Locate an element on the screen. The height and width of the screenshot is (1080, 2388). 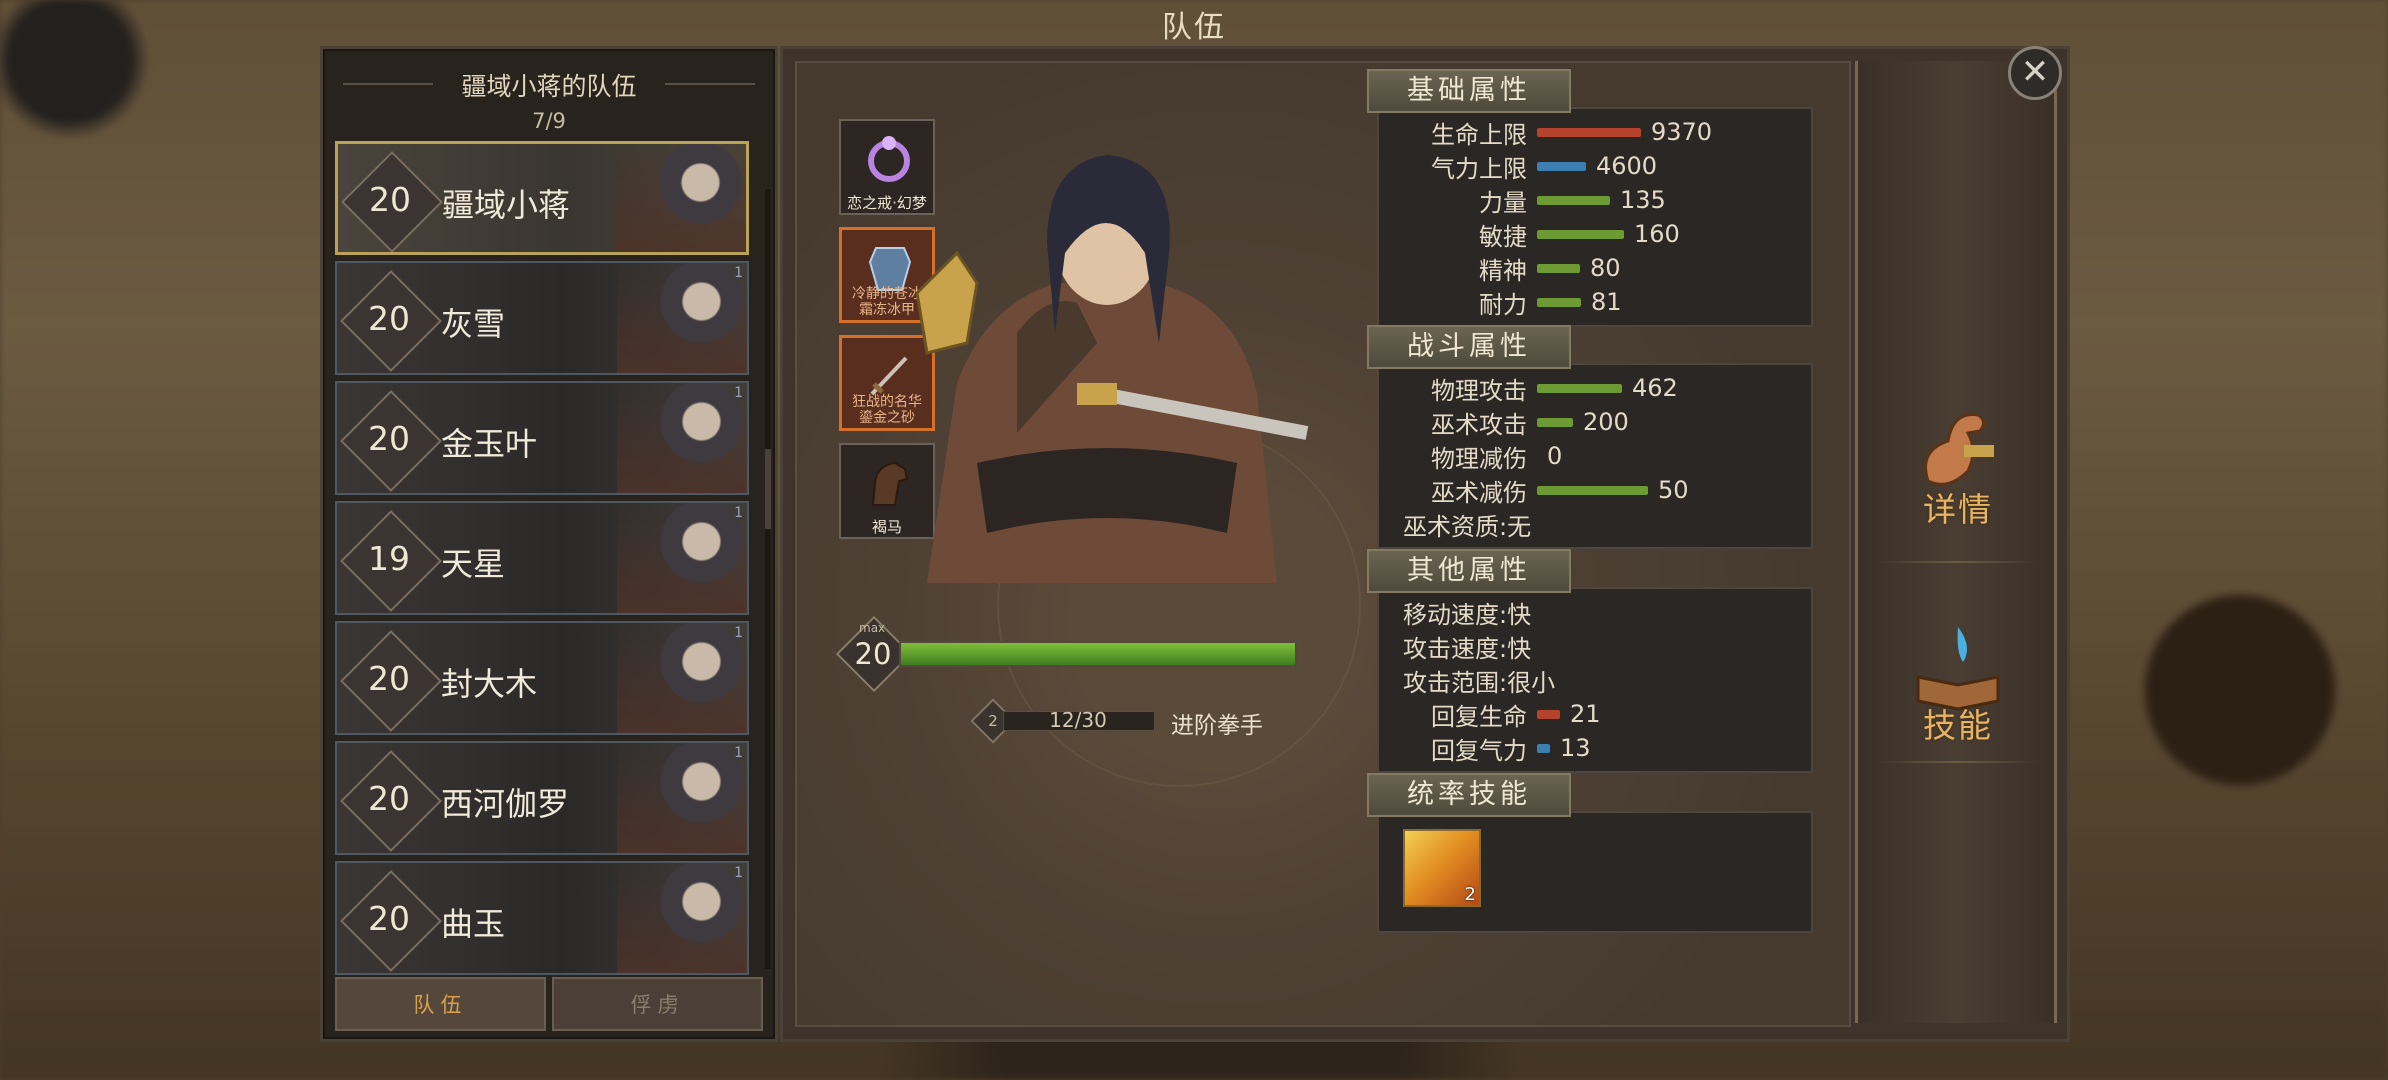
tab-team: 队伍 is located at coordinates (440, 1004).